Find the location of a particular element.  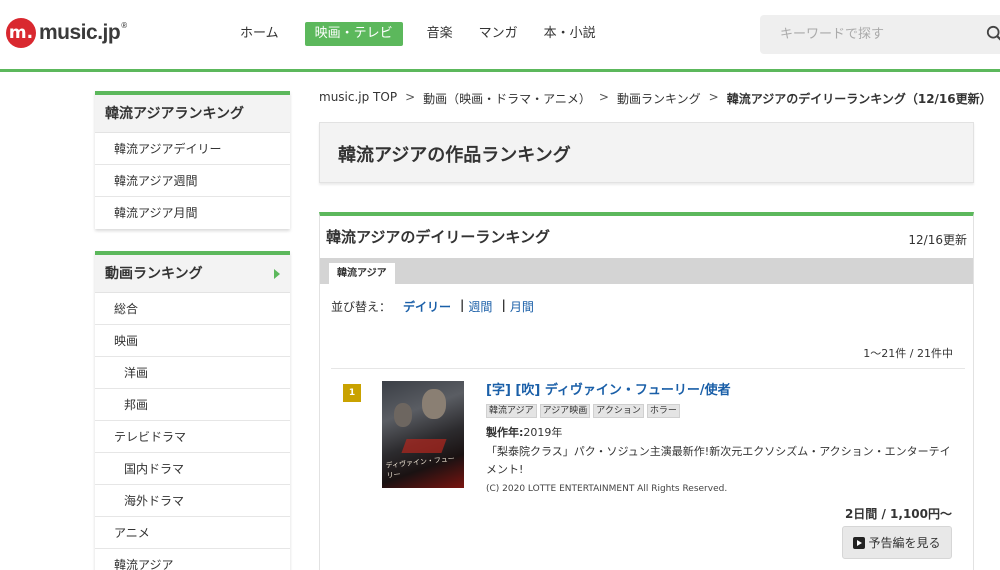

page-title-box: 韓流アジアの作品ランキング is located at coordinates (646, 152).